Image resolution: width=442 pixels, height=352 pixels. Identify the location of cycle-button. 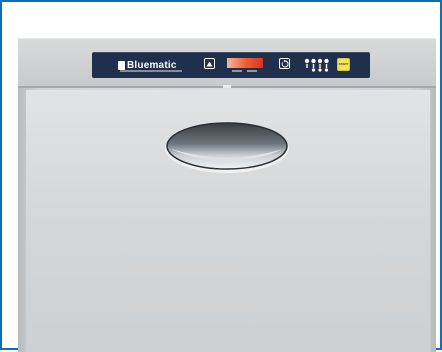
(284, 63).